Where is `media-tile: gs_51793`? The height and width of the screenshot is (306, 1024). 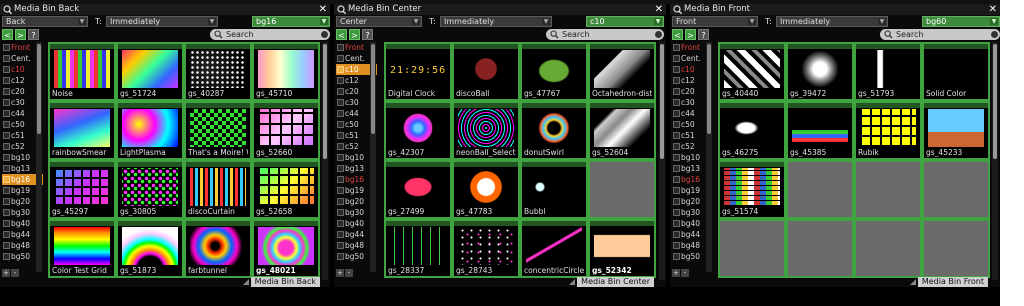
media-tile: gs_51793 is located at coordinates (888, 71).